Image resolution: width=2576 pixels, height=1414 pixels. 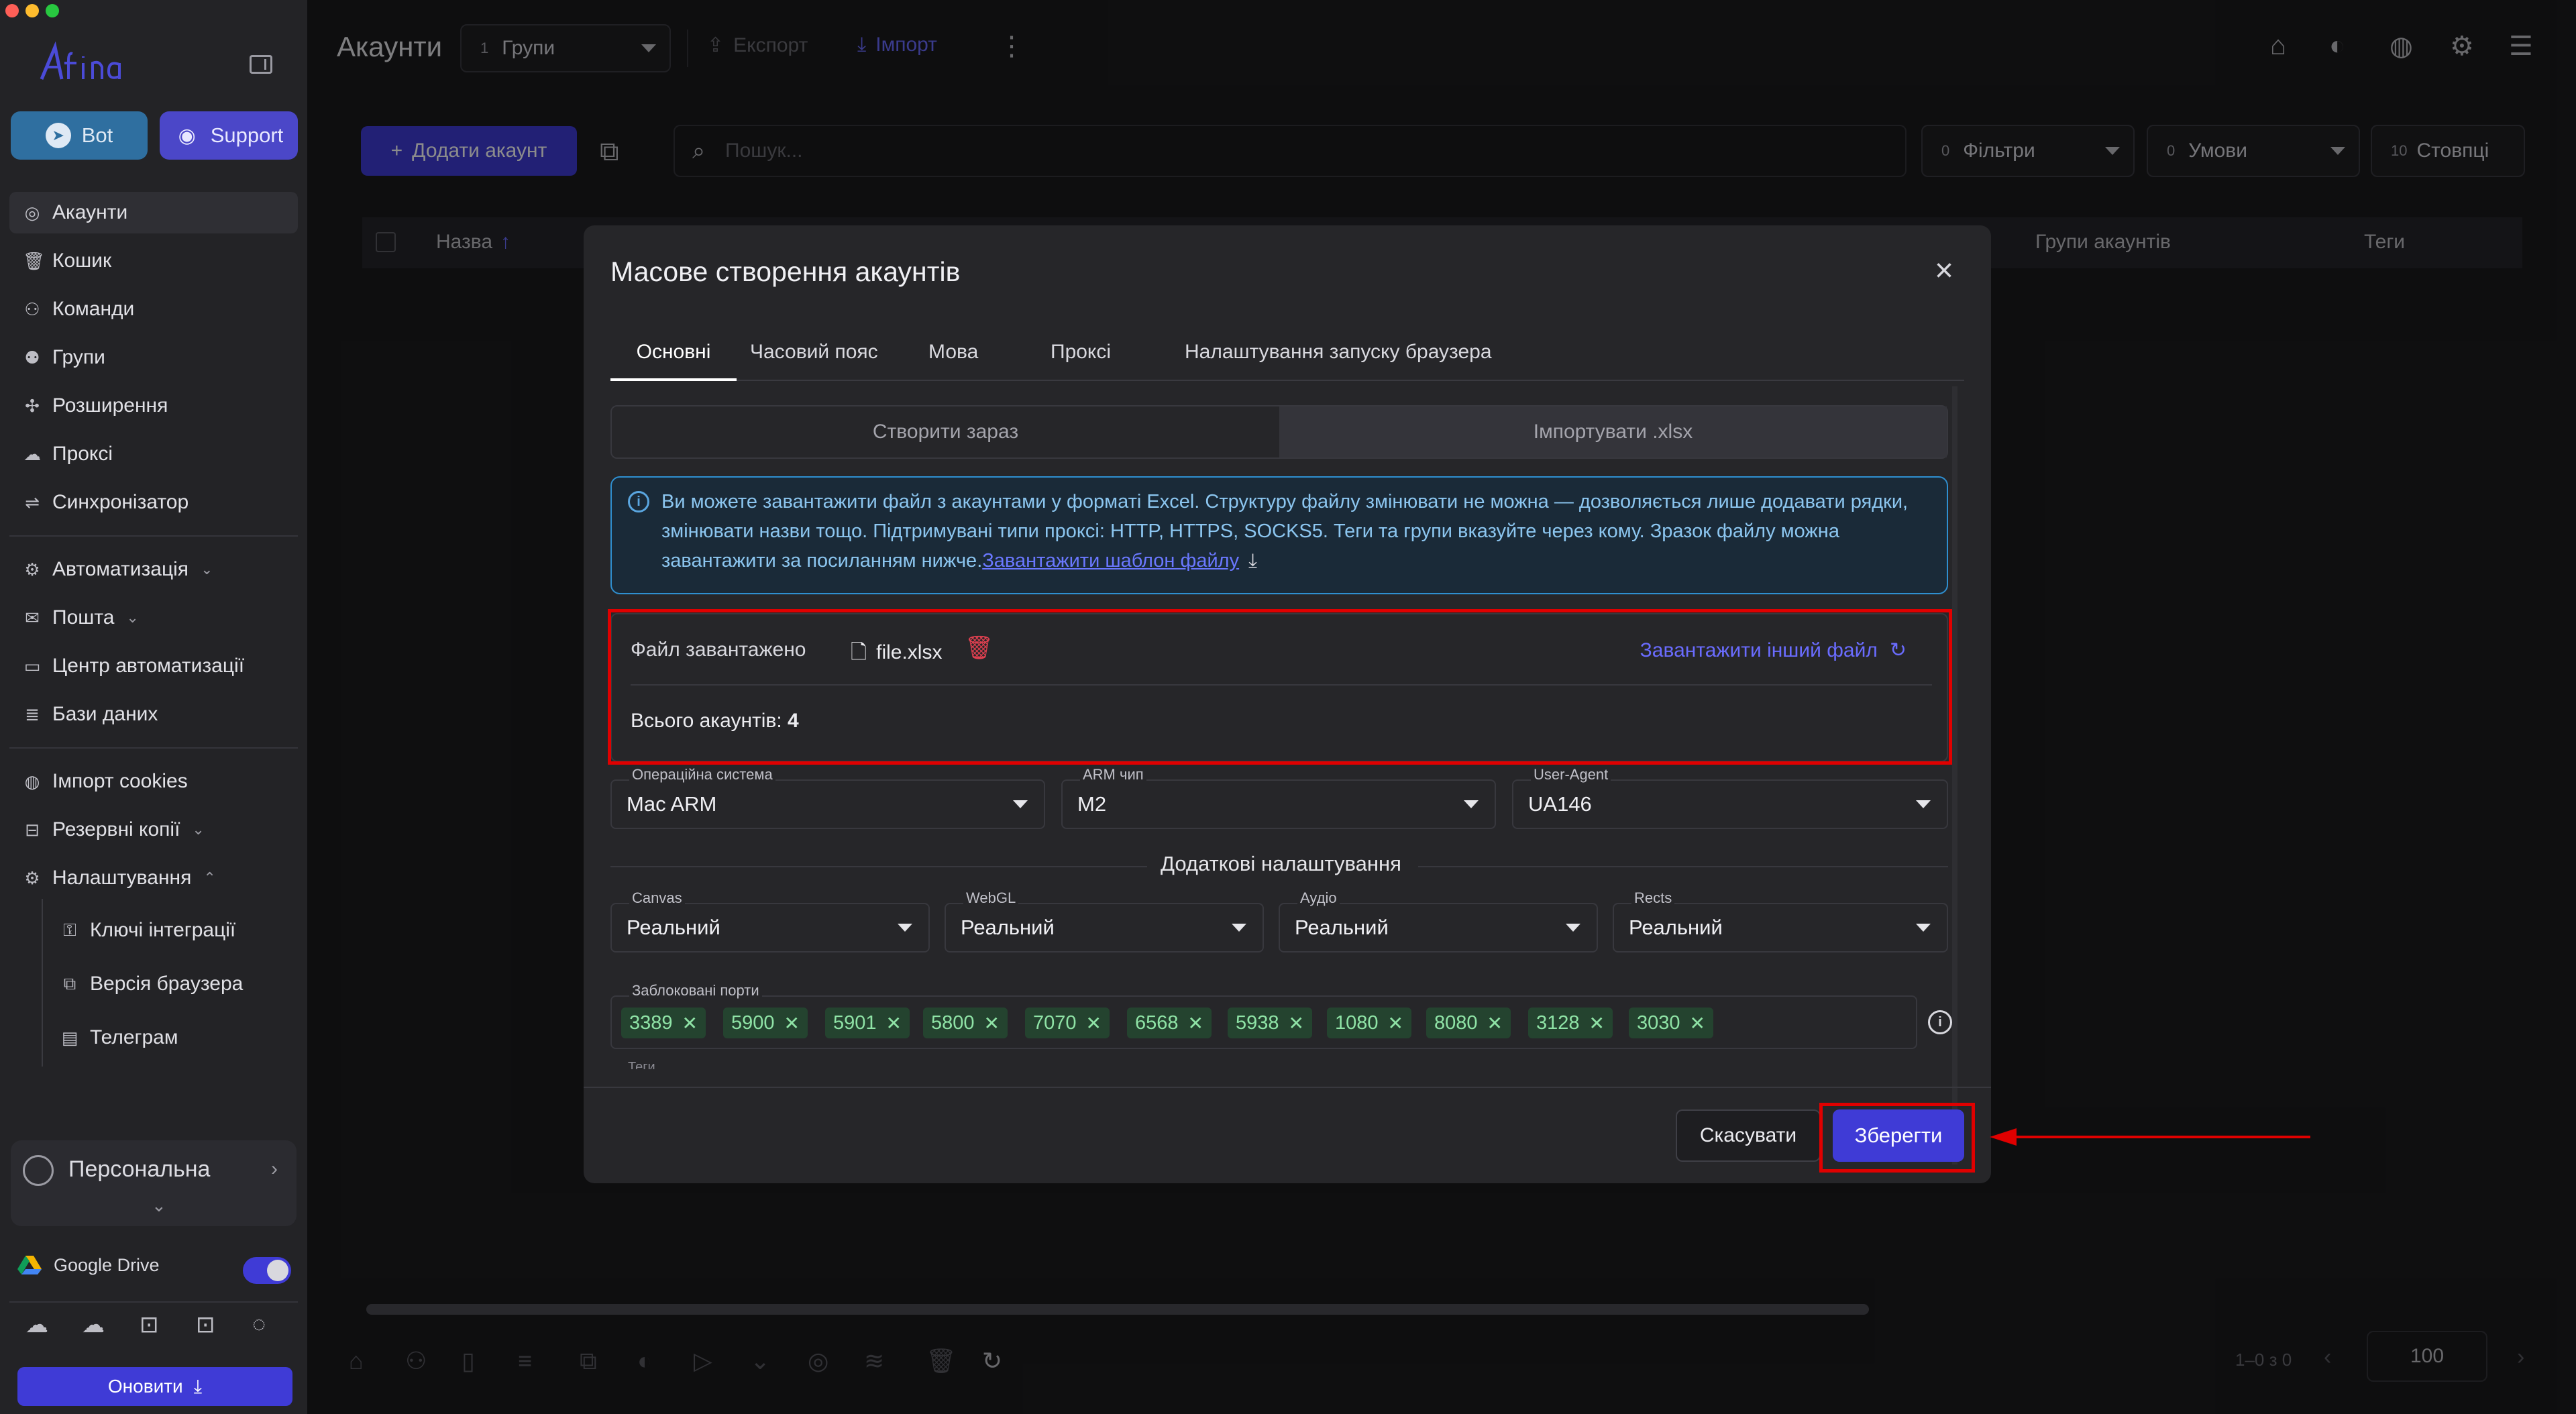 What do you see at coordinates (153, 212) in the screenshot?
I see `sidebar-item-accounts: ◎ Акаунти` at bounding box center [153, 212].